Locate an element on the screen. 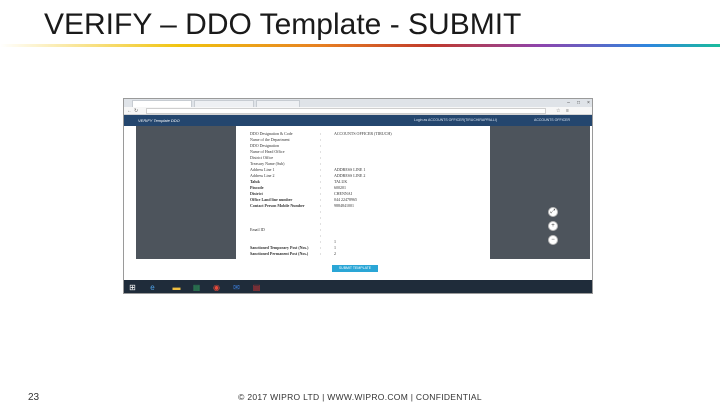  windows-start-icon: ⊞ is located at coordinates (132, 287).